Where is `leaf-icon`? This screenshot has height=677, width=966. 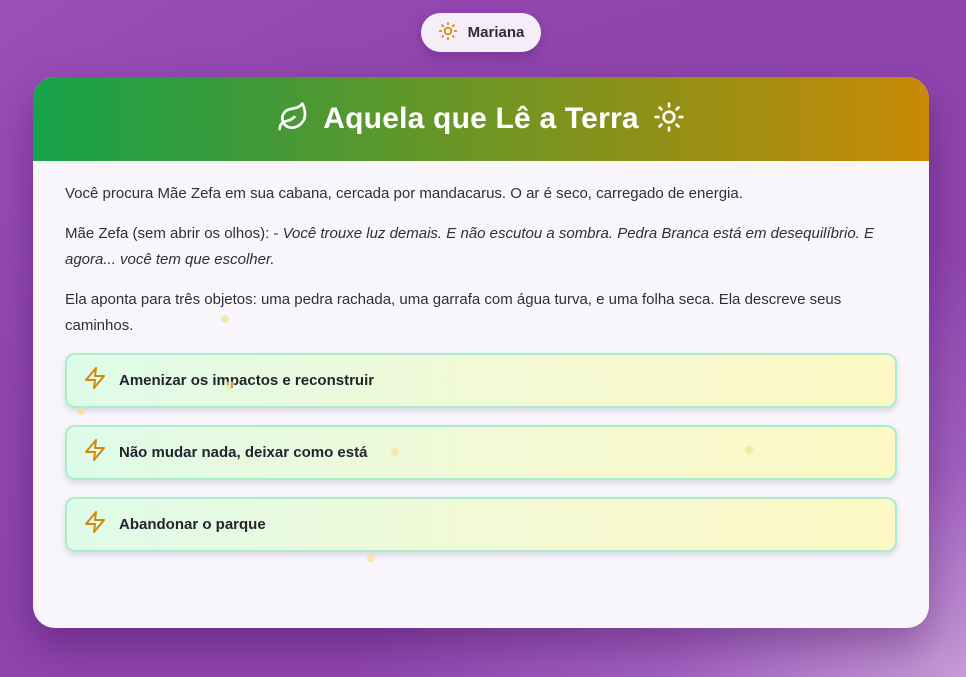
leaf-icon is located at coordinates (293, 119).